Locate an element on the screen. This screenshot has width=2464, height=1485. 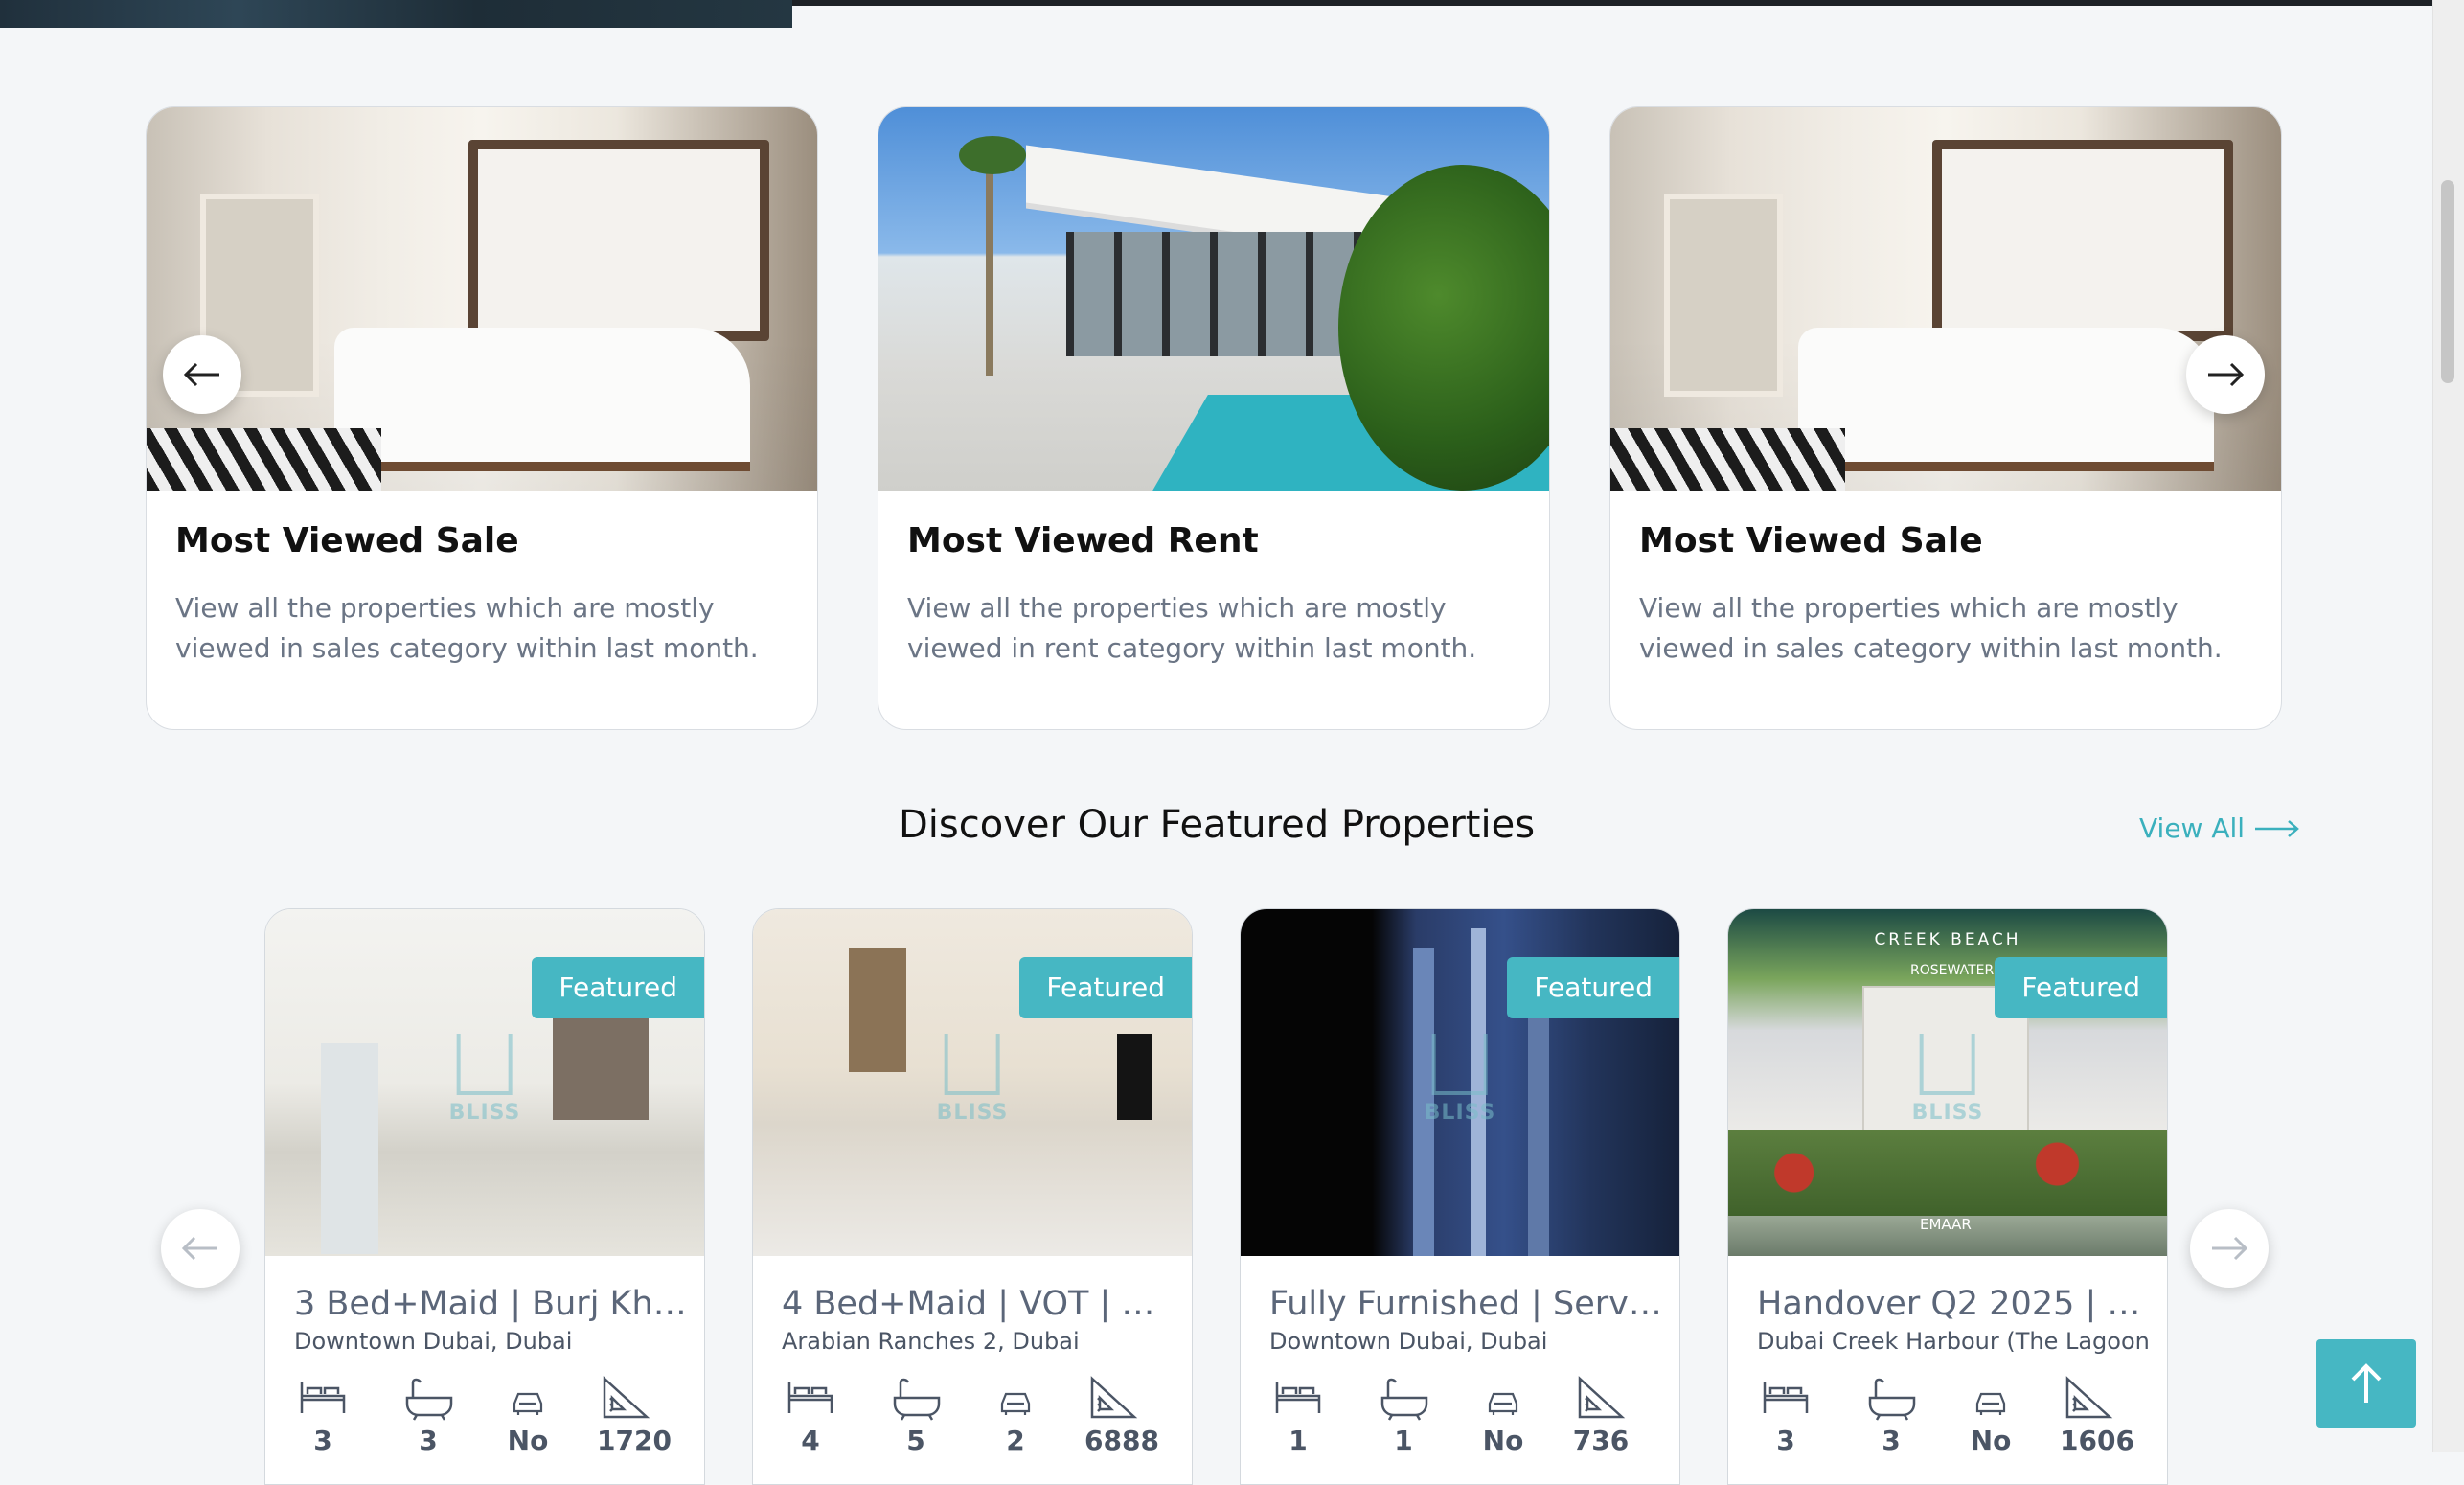
villa-image is located at coordinates (1213, 299).